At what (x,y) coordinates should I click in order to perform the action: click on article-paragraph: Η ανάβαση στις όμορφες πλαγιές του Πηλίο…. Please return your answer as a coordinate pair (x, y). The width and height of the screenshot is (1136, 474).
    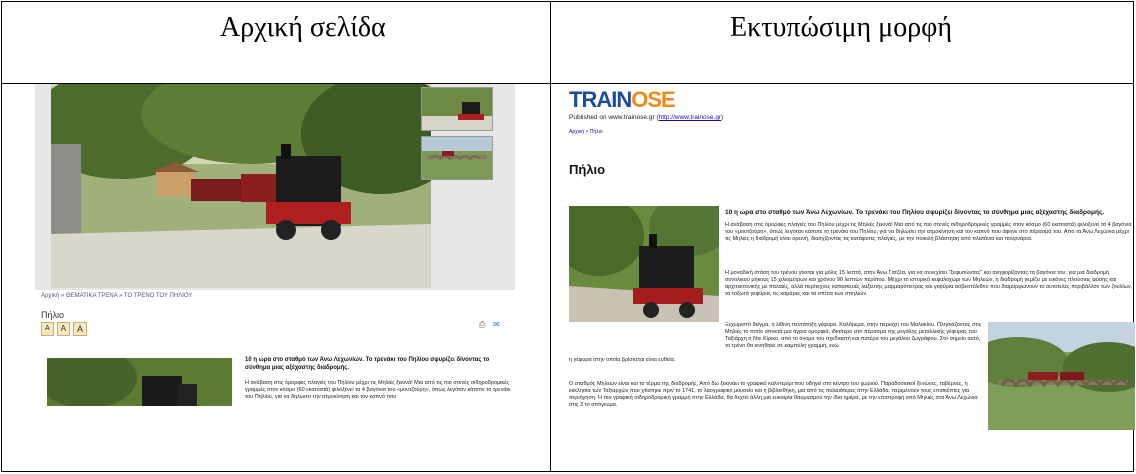
    Looking at the image, I should click on (378, 390).